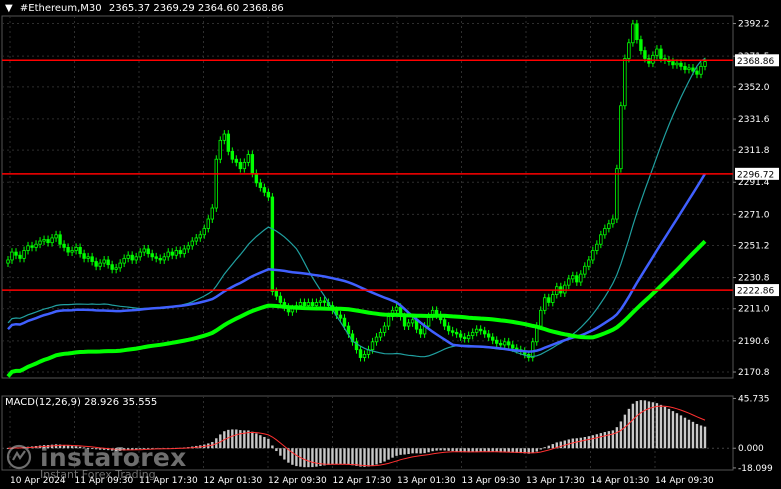 This screenshot has width=781, height=489. Describe the element at coordinates (755, 62) in the screenshot. I see `level-price-label: 2368.86` at that location.